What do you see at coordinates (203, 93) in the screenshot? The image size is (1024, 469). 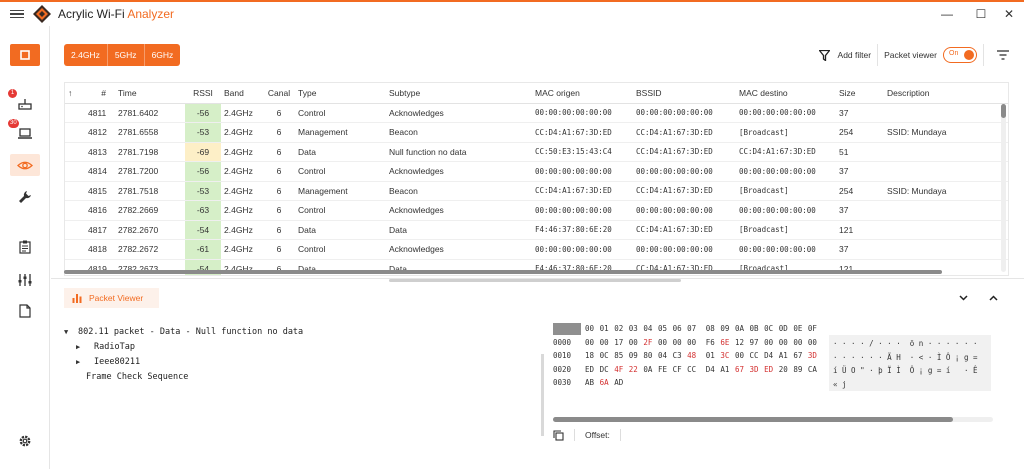 I see `column-header-rssi: RSSI` at bounding box center [203, 93].